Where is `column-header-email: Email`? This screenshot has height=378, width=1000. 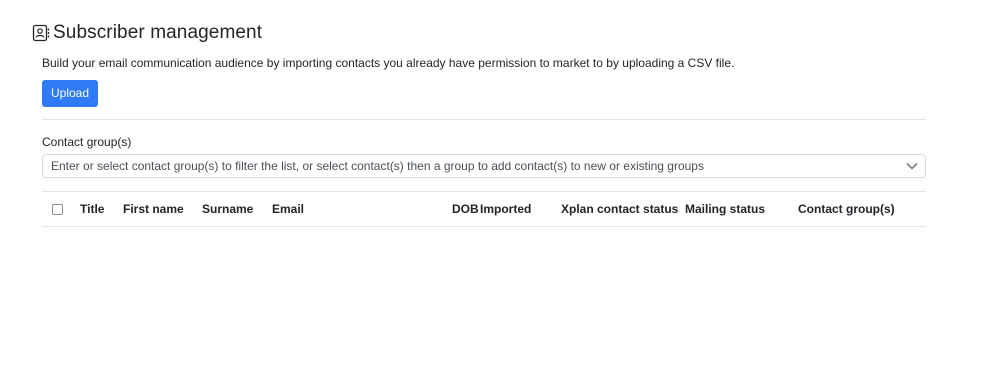
column-header-email: Email is located at coordinates (288, 209).